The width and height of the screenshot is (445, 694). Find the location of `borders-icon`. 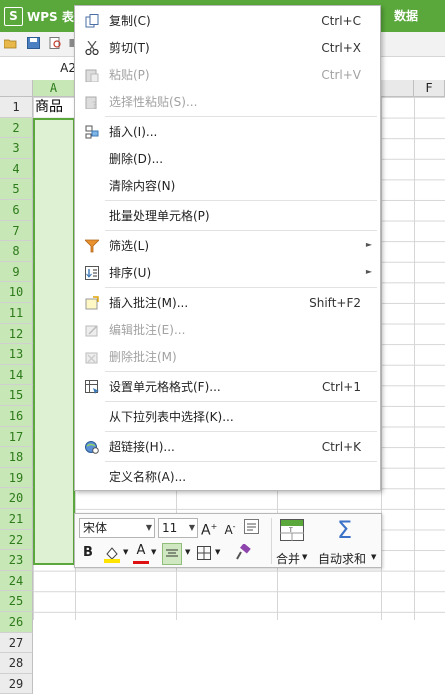

borders-icon is located at coordinates (204, 553).